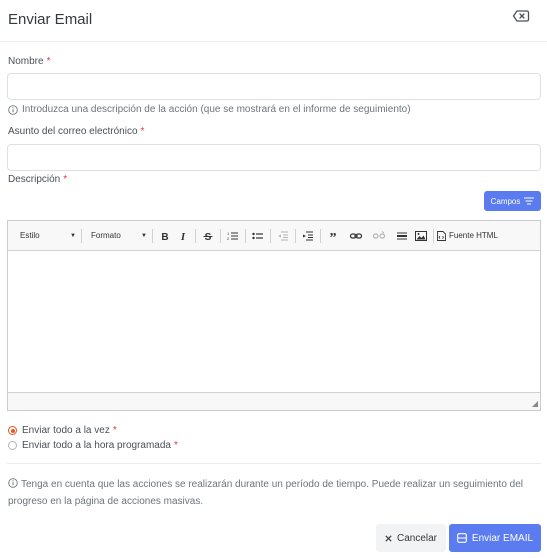 The height and width of the screenshot is (558, 547). I want to click on resize-handle-icon, so click(535, 404).